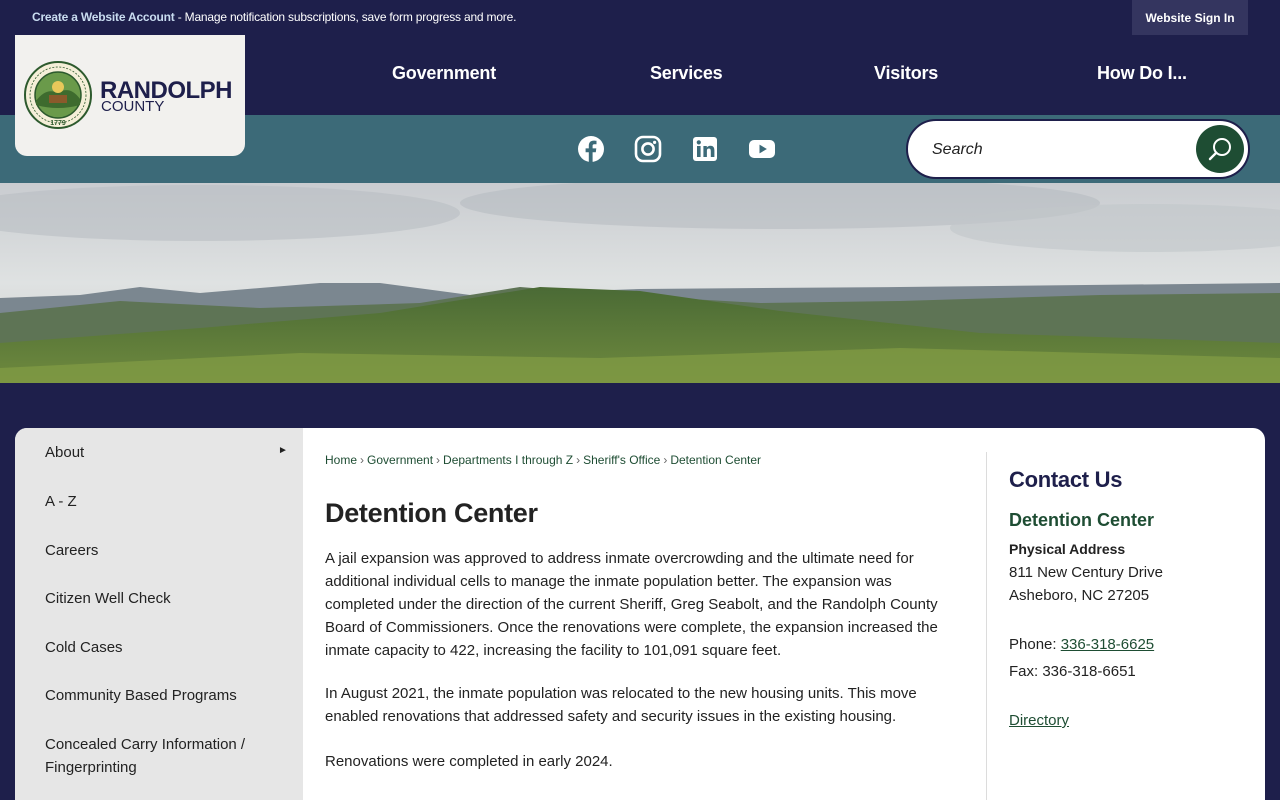  I want to click on phone-label: Phone:, so click(1035, 644).